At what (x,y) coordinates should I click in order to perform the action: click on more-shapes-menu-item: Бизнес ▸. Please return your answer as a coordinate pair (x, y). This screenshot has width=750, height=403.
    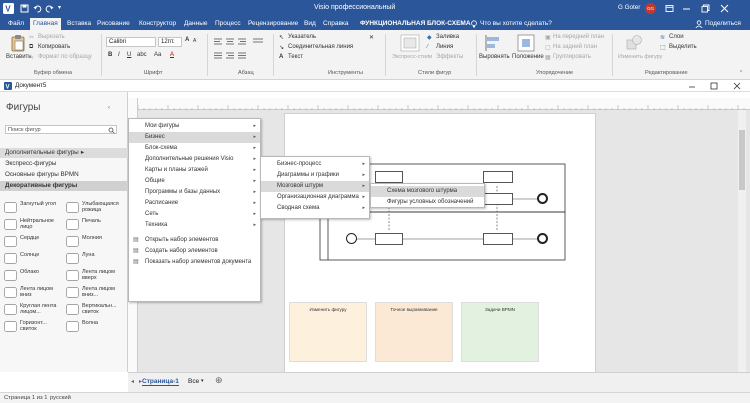
    Looking at the image, I should click on (194, 137).